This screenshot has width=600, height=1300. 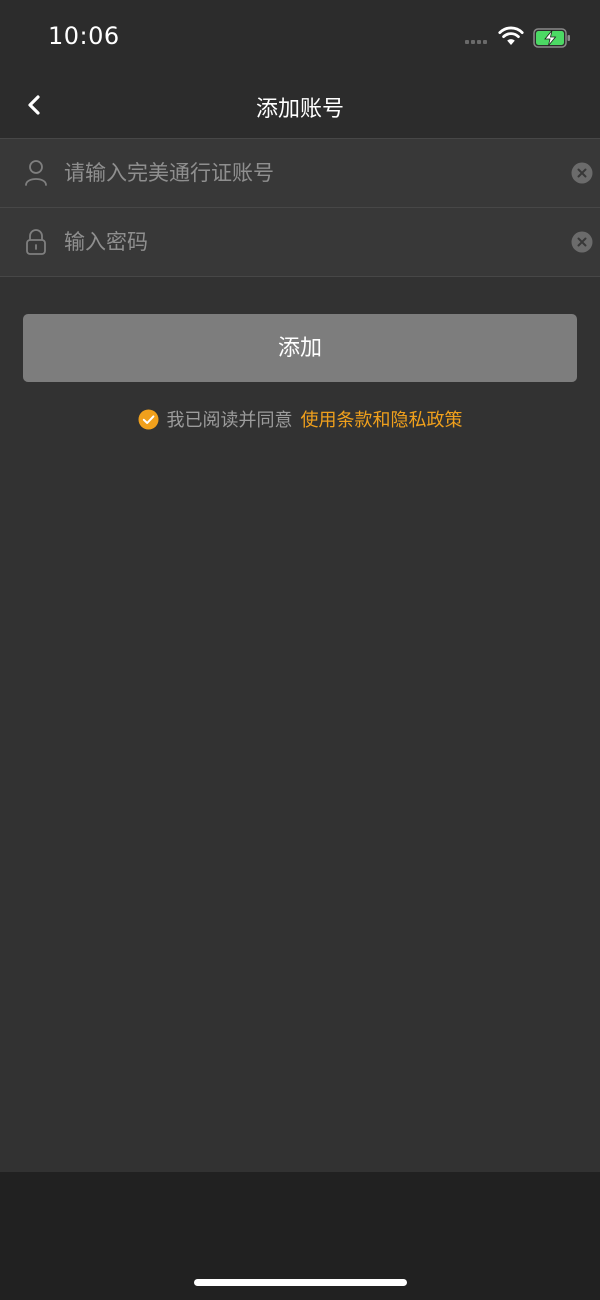 What do you see at coordinates (300, 36) in the screenshot?
I see `status-bar: 10:06` at bounding box center [300, 36].